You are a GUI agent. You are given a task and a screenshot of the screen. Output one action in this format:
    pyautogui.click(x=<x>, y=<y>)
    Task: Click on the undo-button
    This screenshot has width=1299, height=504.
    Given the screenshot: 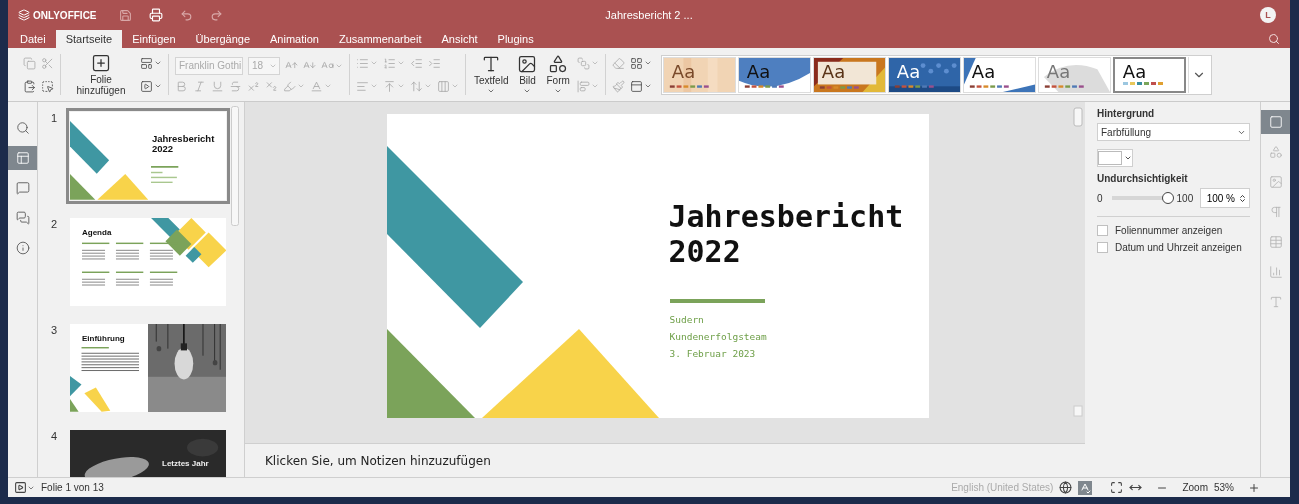 What is the action you would take?
    pyautogui.click(x=186, y=15)
    